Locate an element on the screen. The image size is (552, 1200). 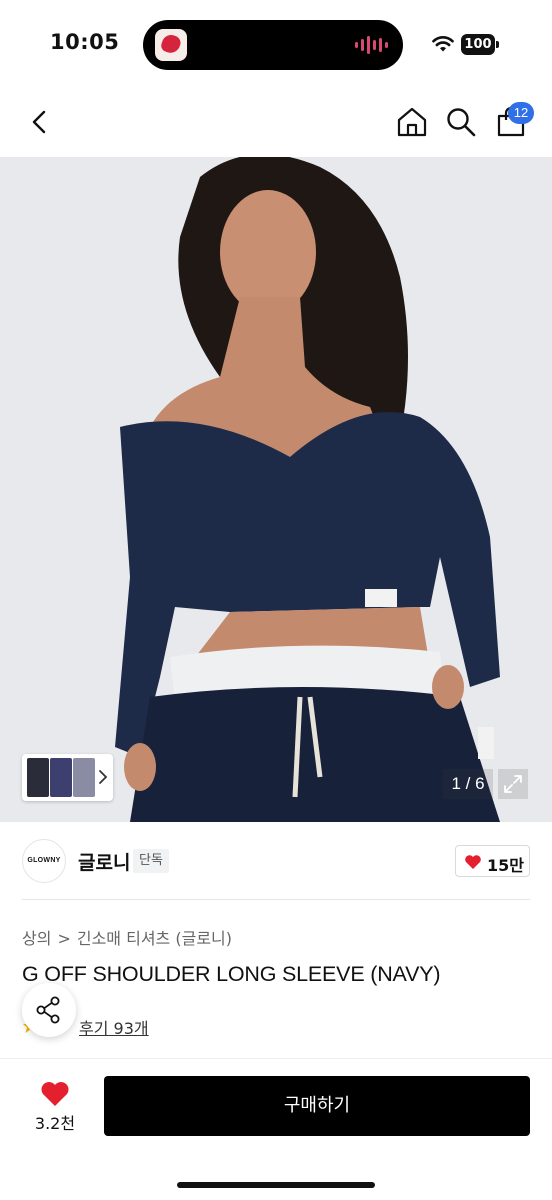
battery-level: 100 is located at coordinates (478, 44).